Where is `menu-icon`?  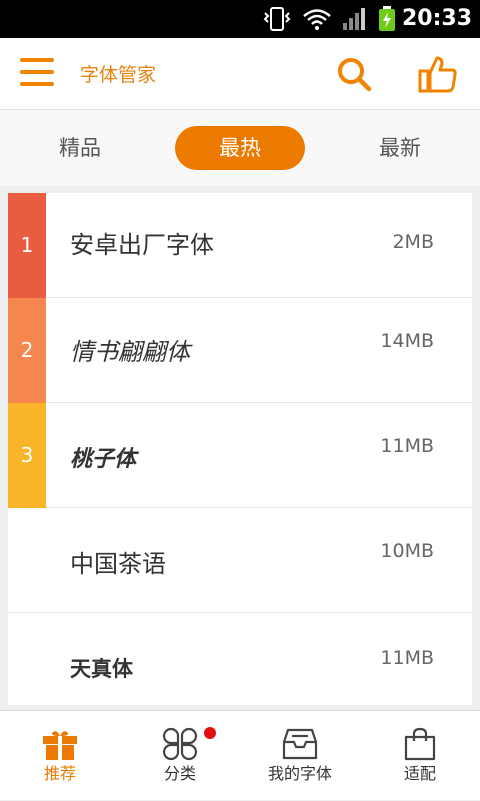 menu-icon is located at coordinates (37, 60).